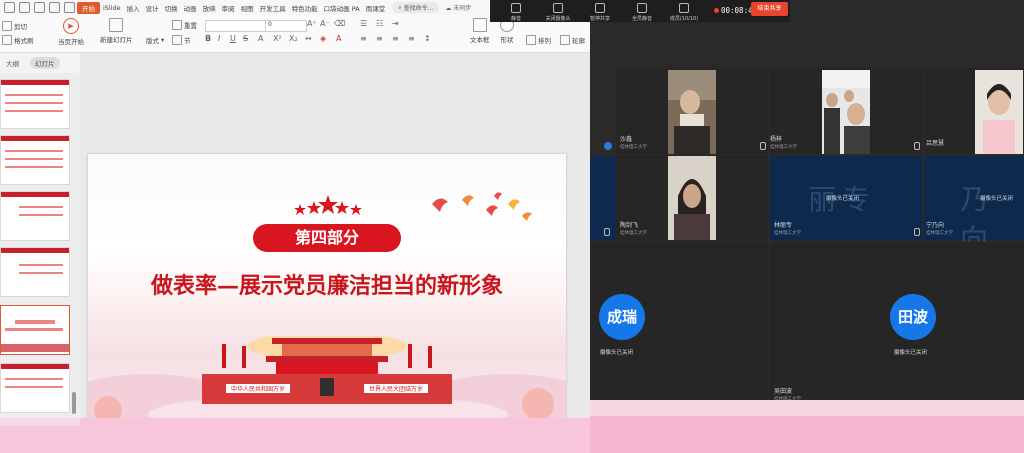 The height and width of the screenshot is (453, 1024). Describe the element at coordinates (286, 26) in the screenshot. I see `font-size-select: 0` at that location.